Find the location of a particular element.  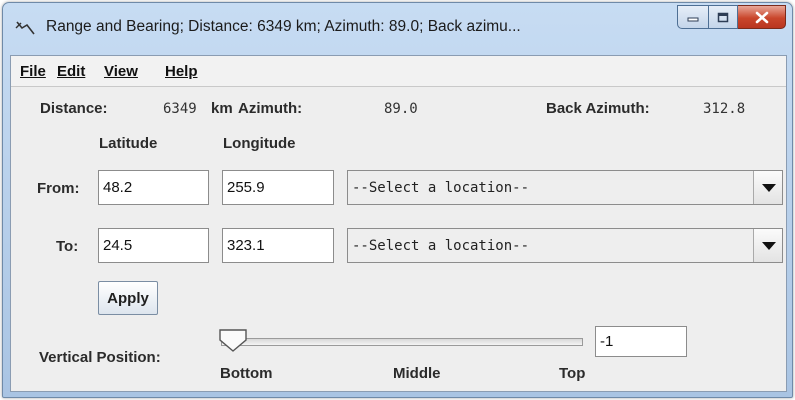

vertical-position-field: -1 is located at coordinates (641, 341).